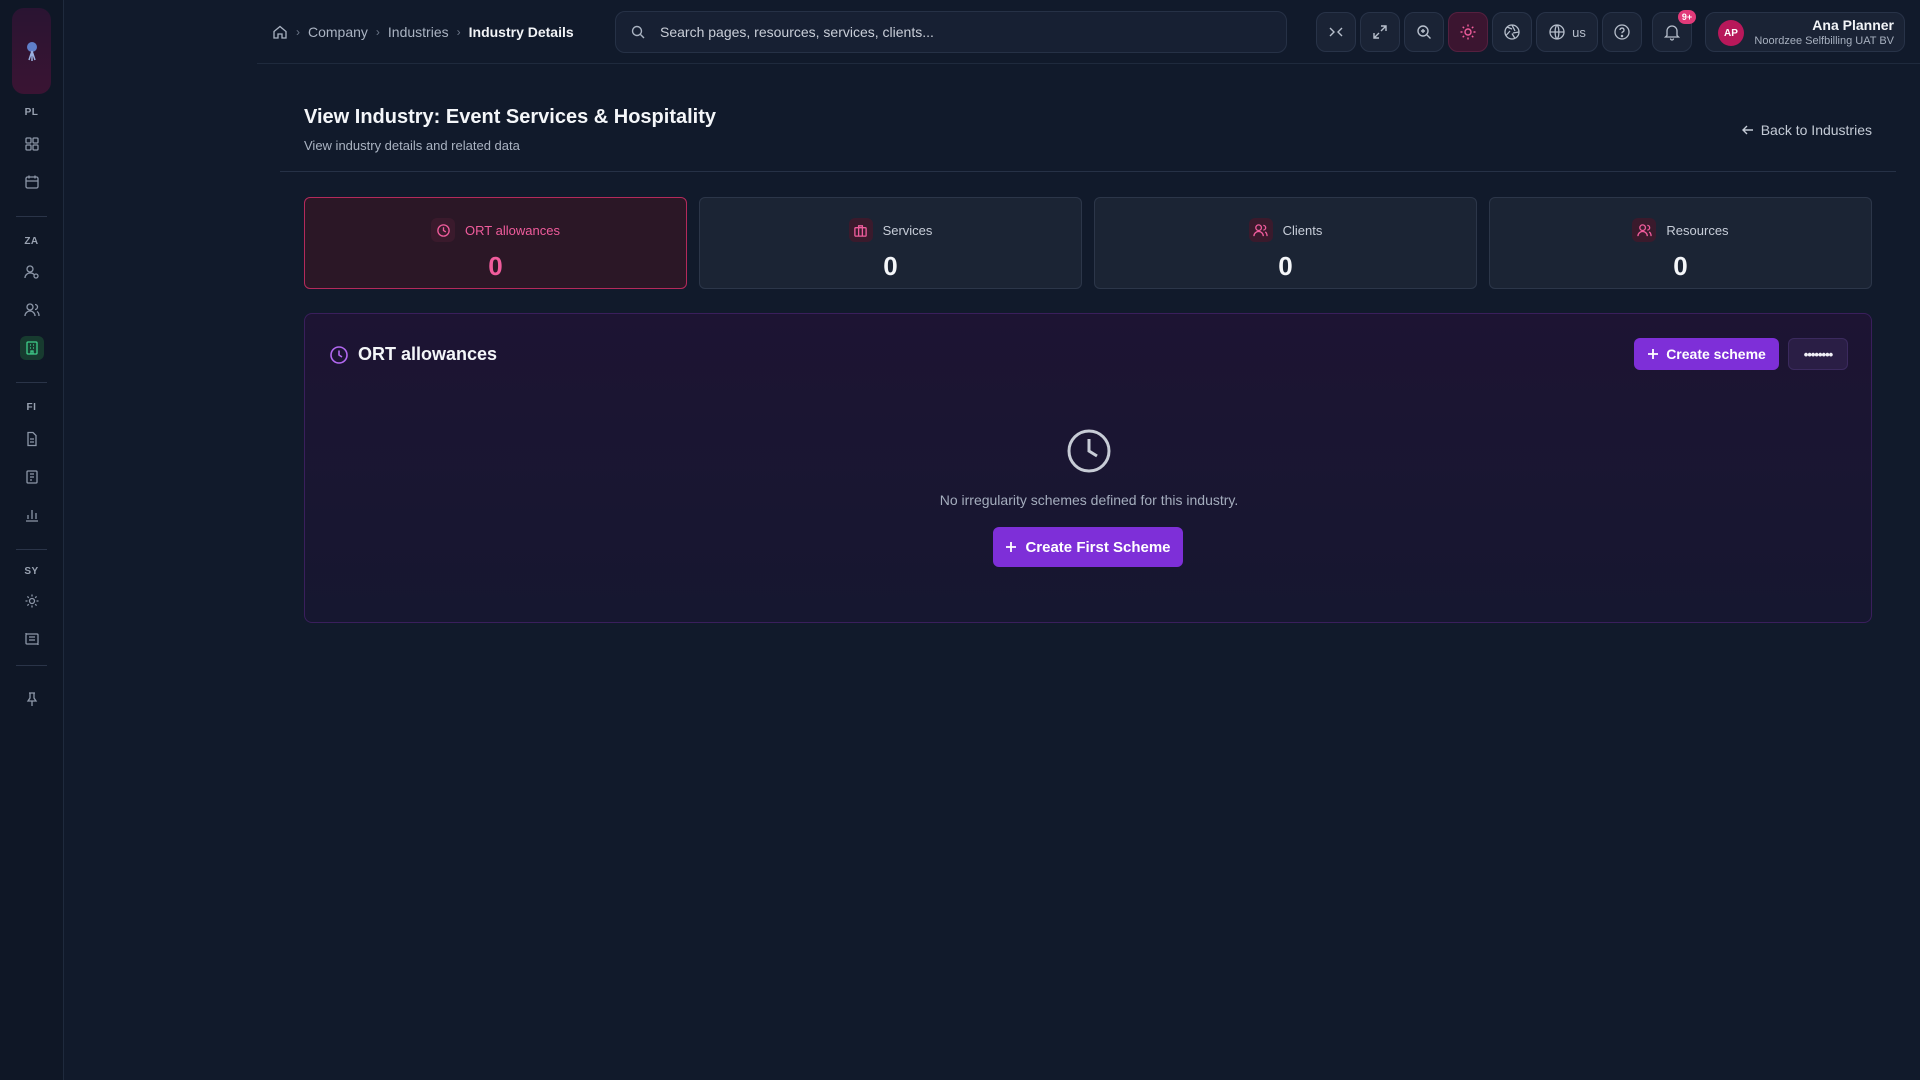 The width and height of the screenshot is (1920, 1080). Describe the element at coordinates (31, 241) in the screenshot. I see `sidebar-section-label: ZA` at that location.